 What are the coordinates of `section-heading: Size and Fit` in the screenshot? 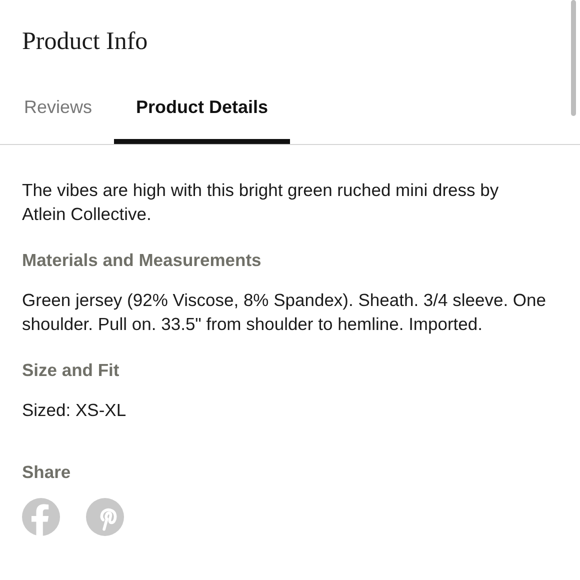 It's located at (71, 370).